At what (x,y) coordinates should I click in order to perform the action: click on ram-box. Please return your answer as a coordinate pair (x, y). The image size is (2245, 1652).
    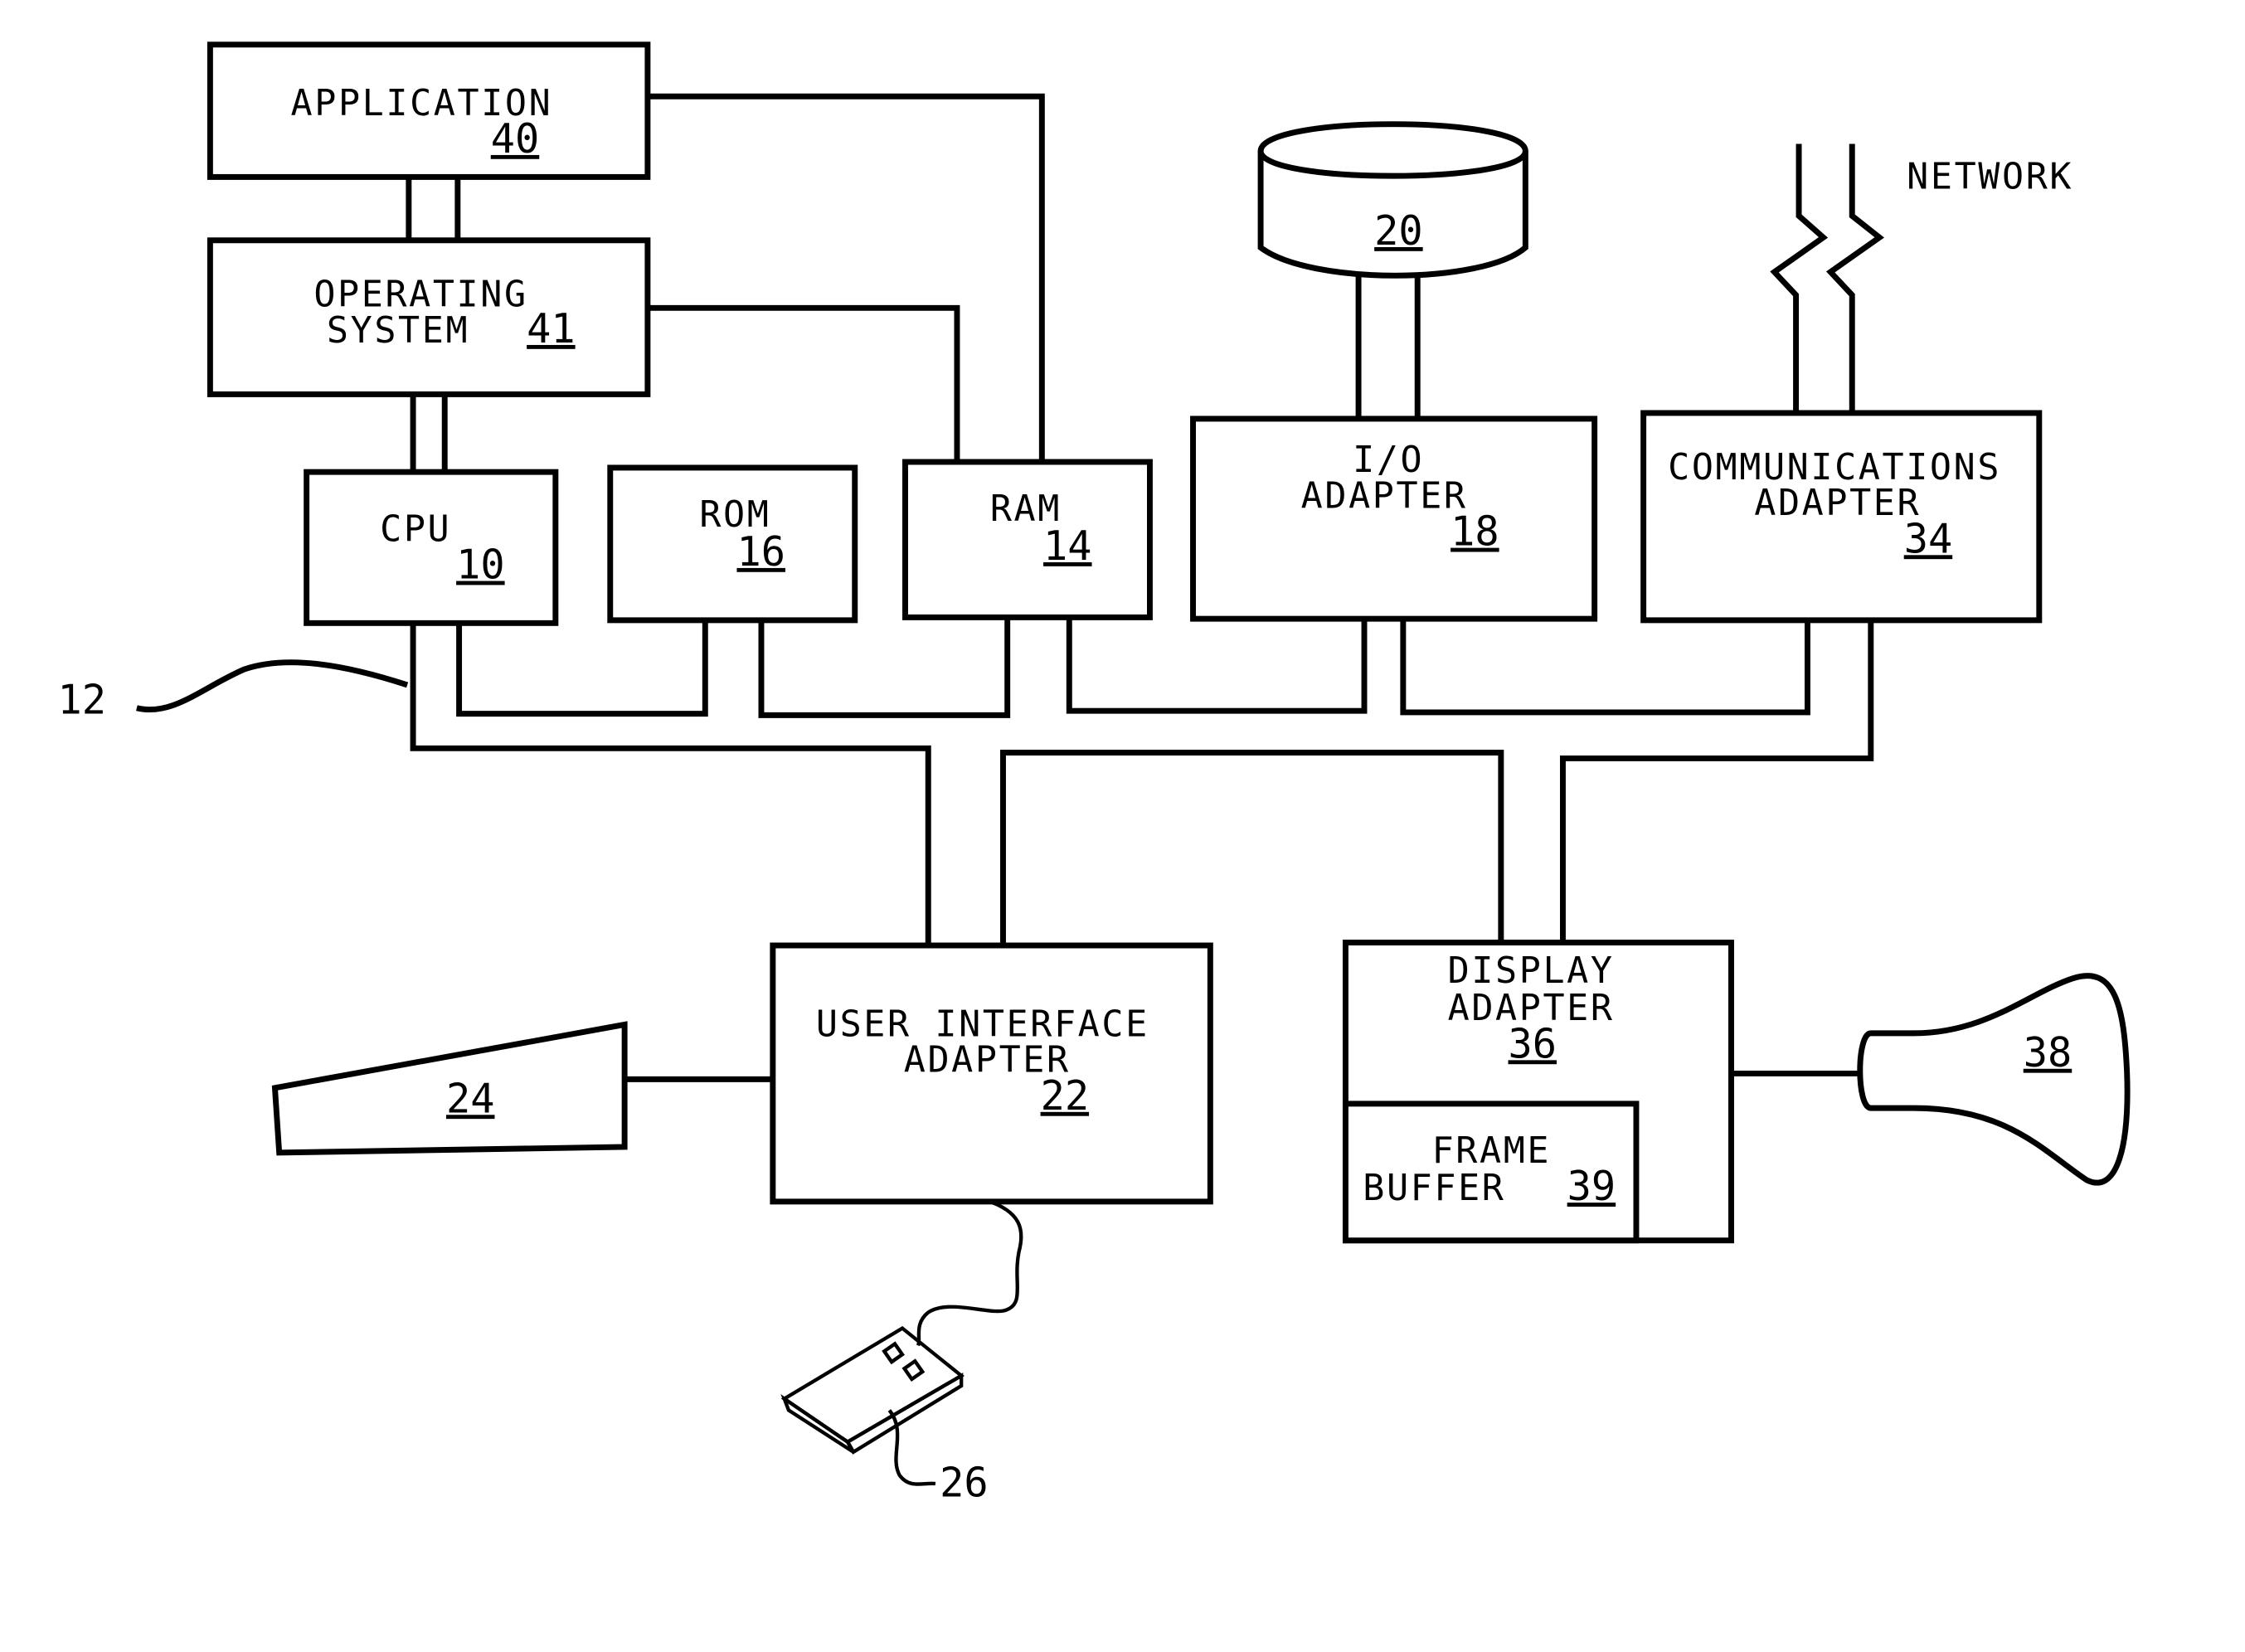
    Looking at the image, I should click on (1027, 539).